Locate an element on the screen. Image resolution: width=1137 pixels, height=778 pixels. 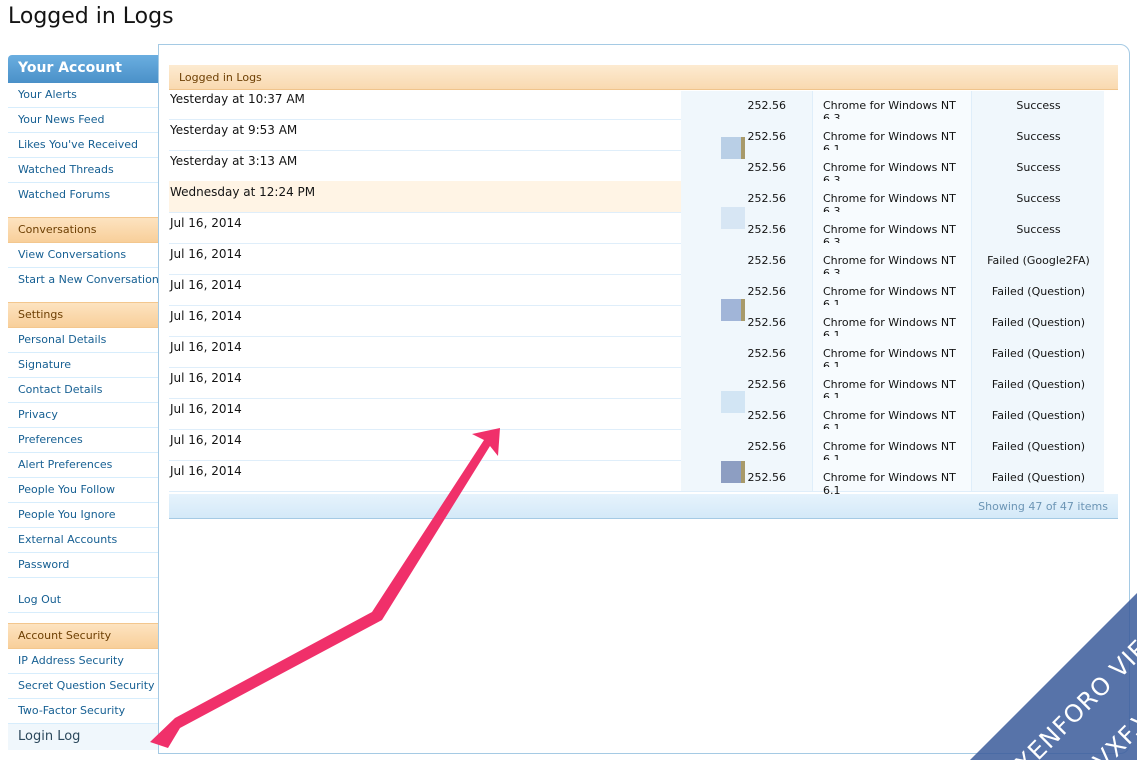
sidebar-item-log-out: Log Out is located at coordinates (83, 595).